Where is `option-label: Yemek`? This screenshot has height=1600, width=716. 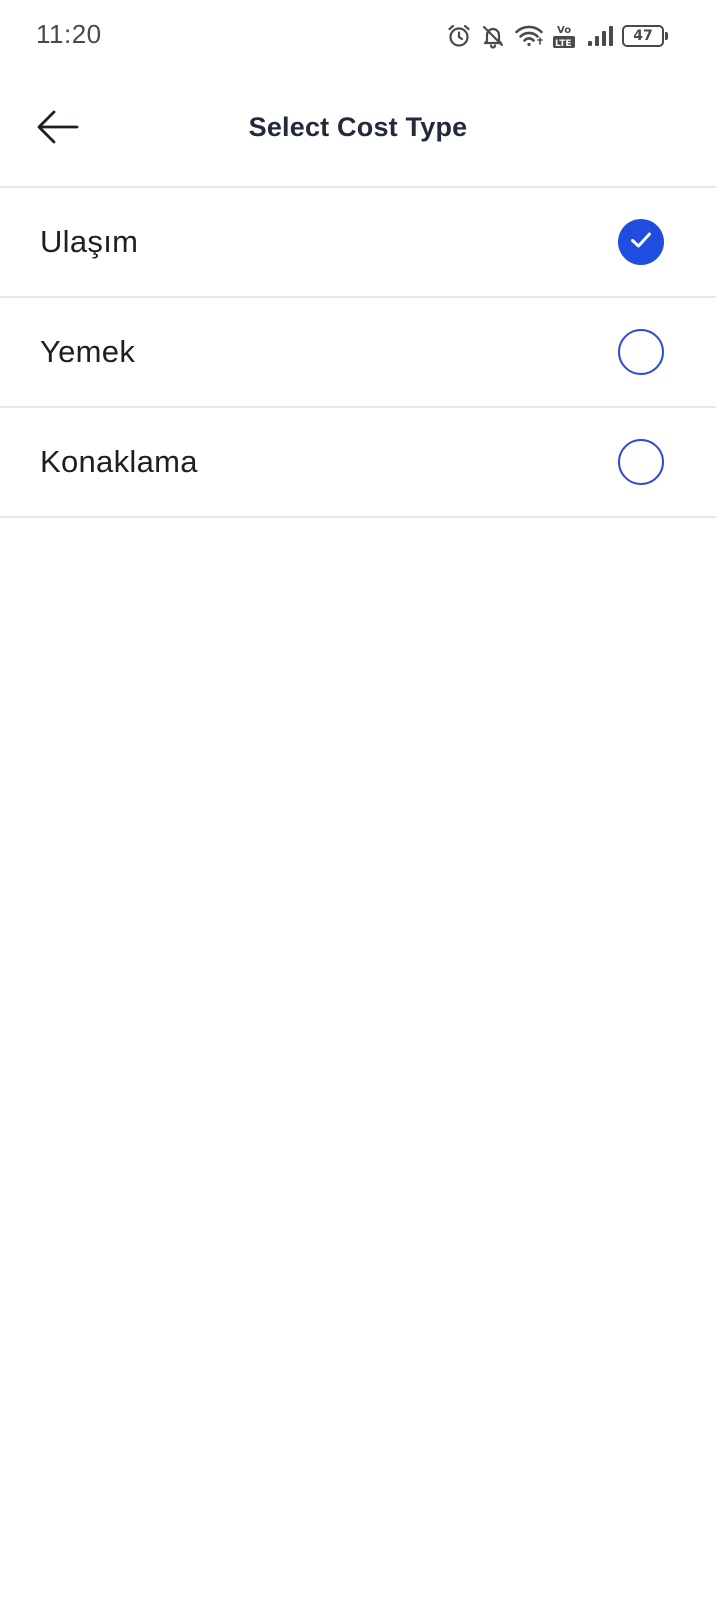 option-label: Yemek is located at coordinates (88, 351).